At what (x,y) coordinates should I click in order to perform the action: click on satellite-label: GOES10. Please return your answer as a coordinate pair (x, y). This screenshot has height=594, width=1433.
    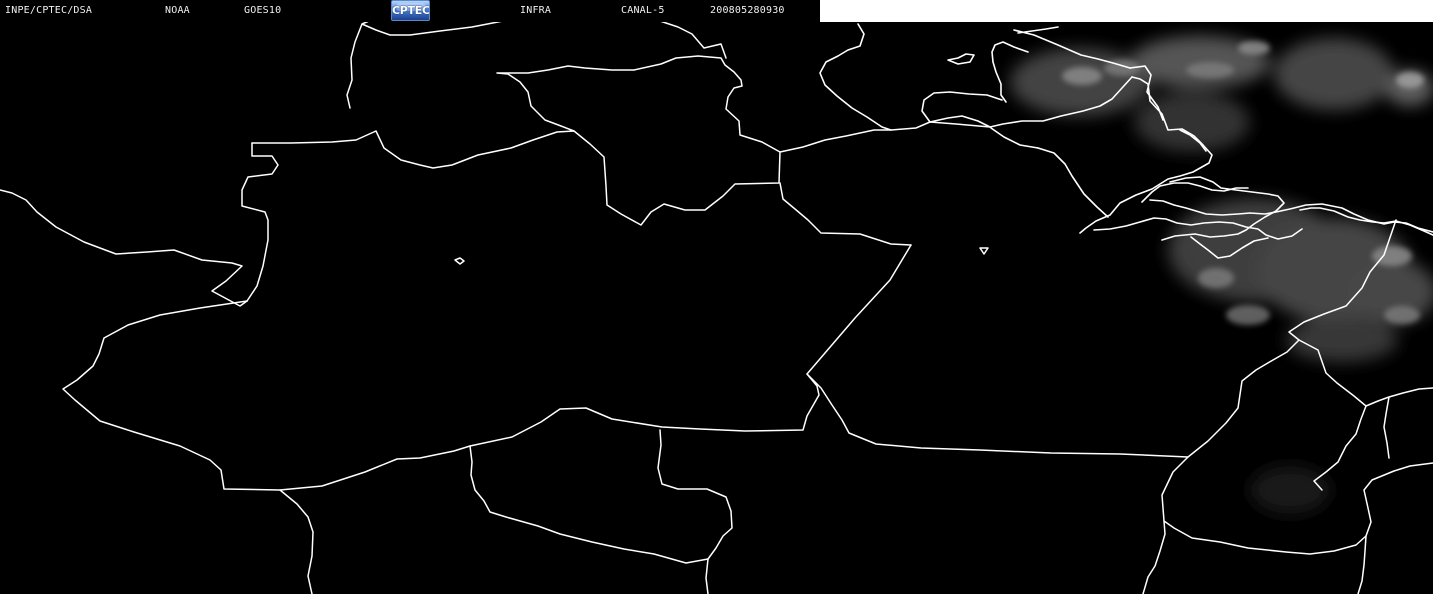
    Looking at the image, I should click on (263, 10).